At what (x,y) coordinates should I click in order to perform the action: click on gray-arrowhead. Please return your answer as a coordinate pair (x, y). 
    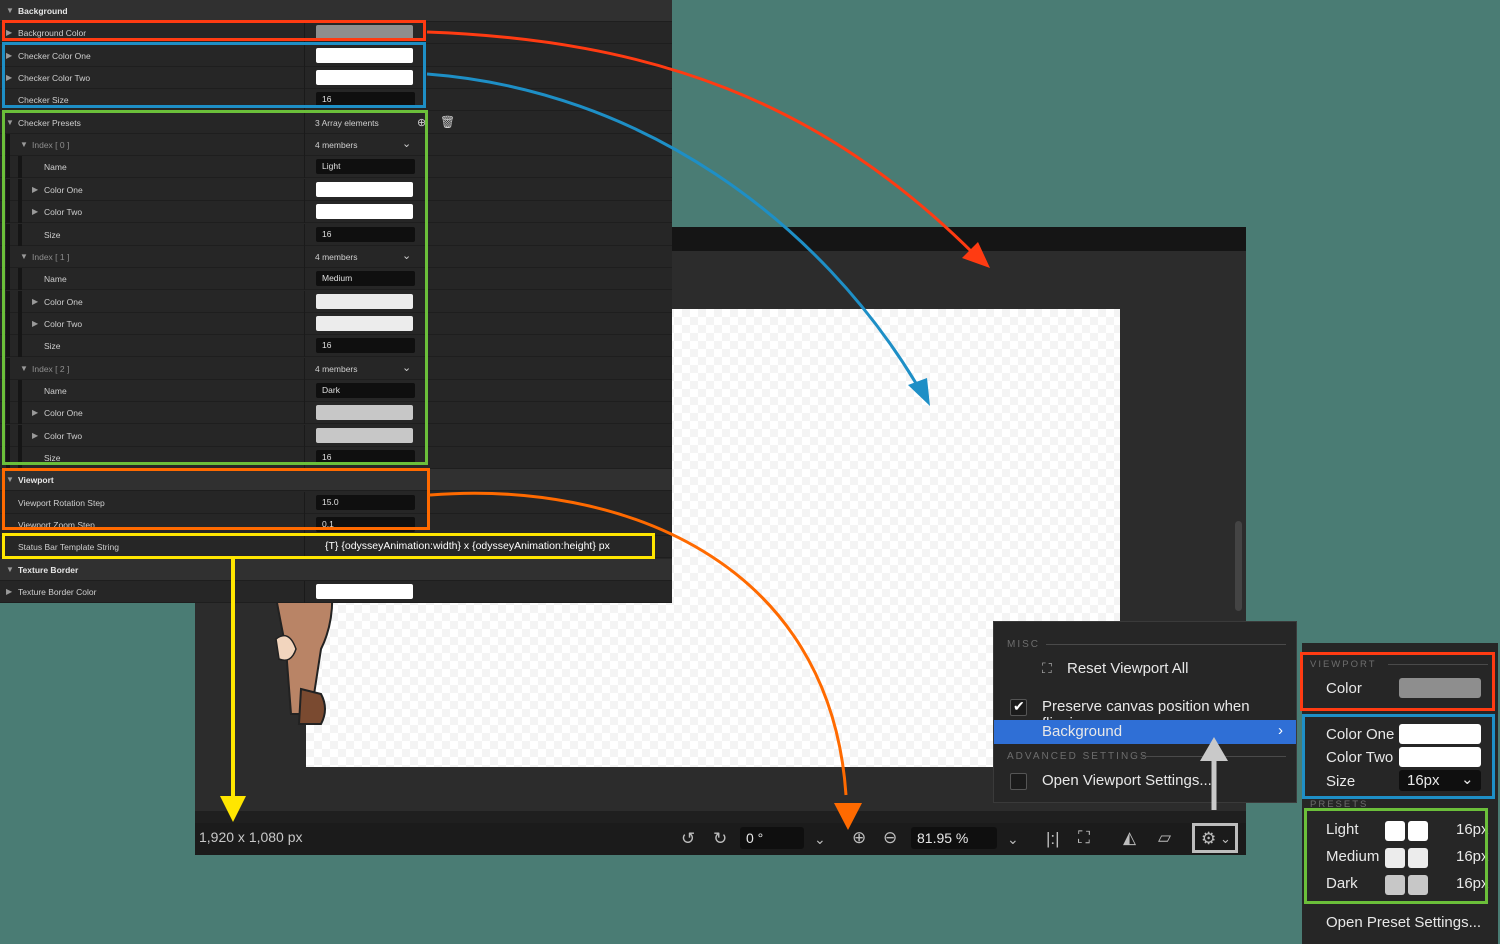
    Looking at the image, I should click on (1214, 749).